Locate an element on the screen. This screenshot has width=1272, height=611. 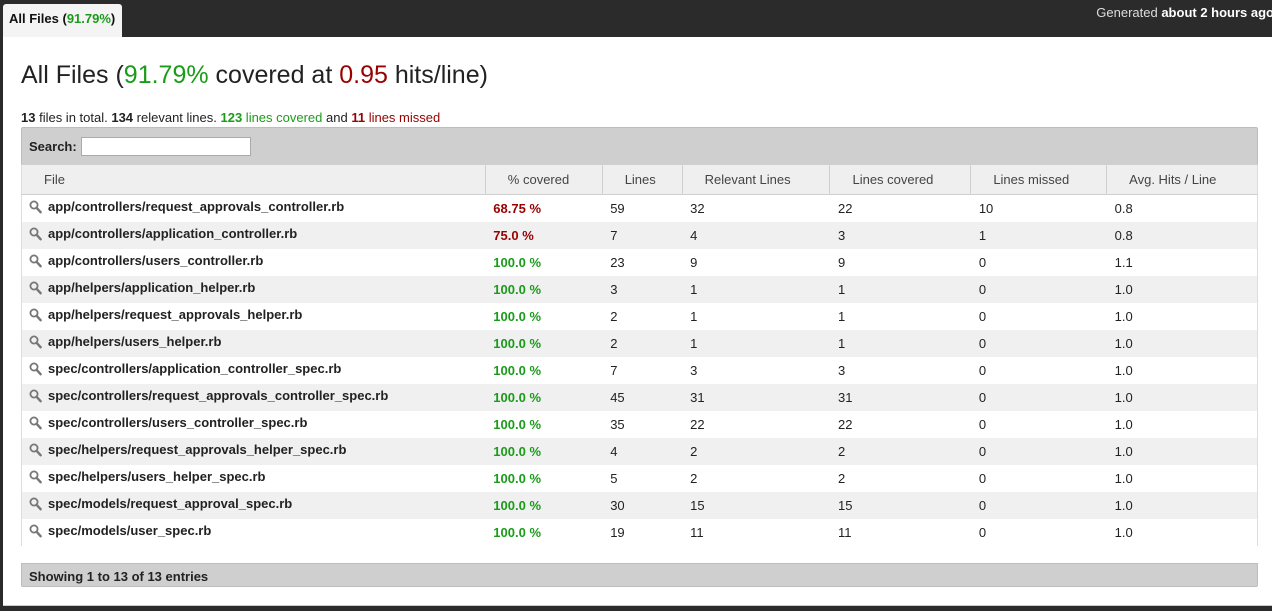
file-cell: spec/helpers/users_helper_spec.rb is located at coordinates (254, 478).